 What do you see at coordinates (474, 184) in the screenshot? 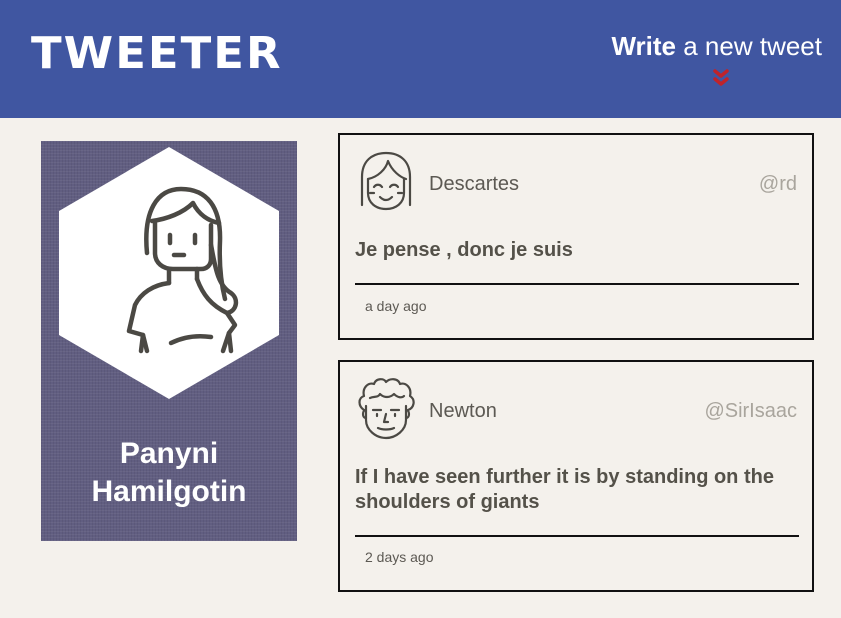
I see `tweet-author-name: Descartes` at bounding box center [474, 184].